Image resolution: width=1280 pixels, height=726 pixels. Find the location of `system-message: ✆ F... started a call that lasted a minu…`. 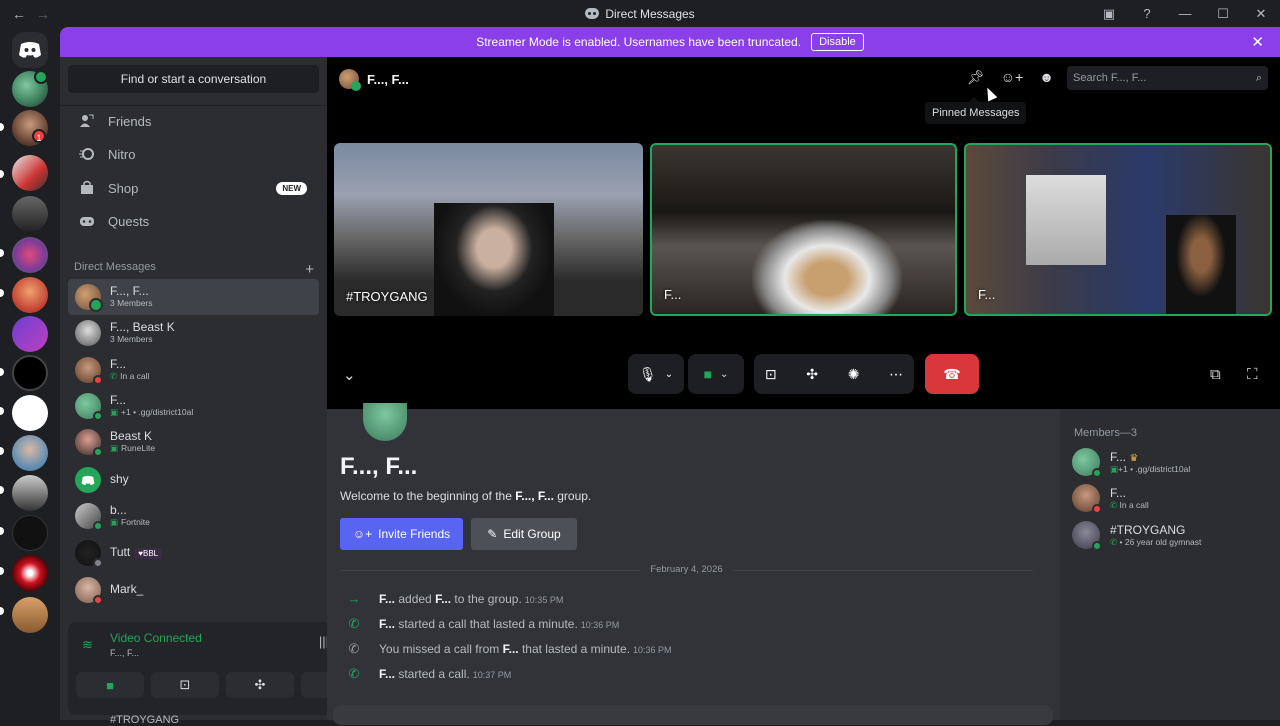

system-message: ✆ F... started a call that lasted a minu… is located at coordinates (484, 623).